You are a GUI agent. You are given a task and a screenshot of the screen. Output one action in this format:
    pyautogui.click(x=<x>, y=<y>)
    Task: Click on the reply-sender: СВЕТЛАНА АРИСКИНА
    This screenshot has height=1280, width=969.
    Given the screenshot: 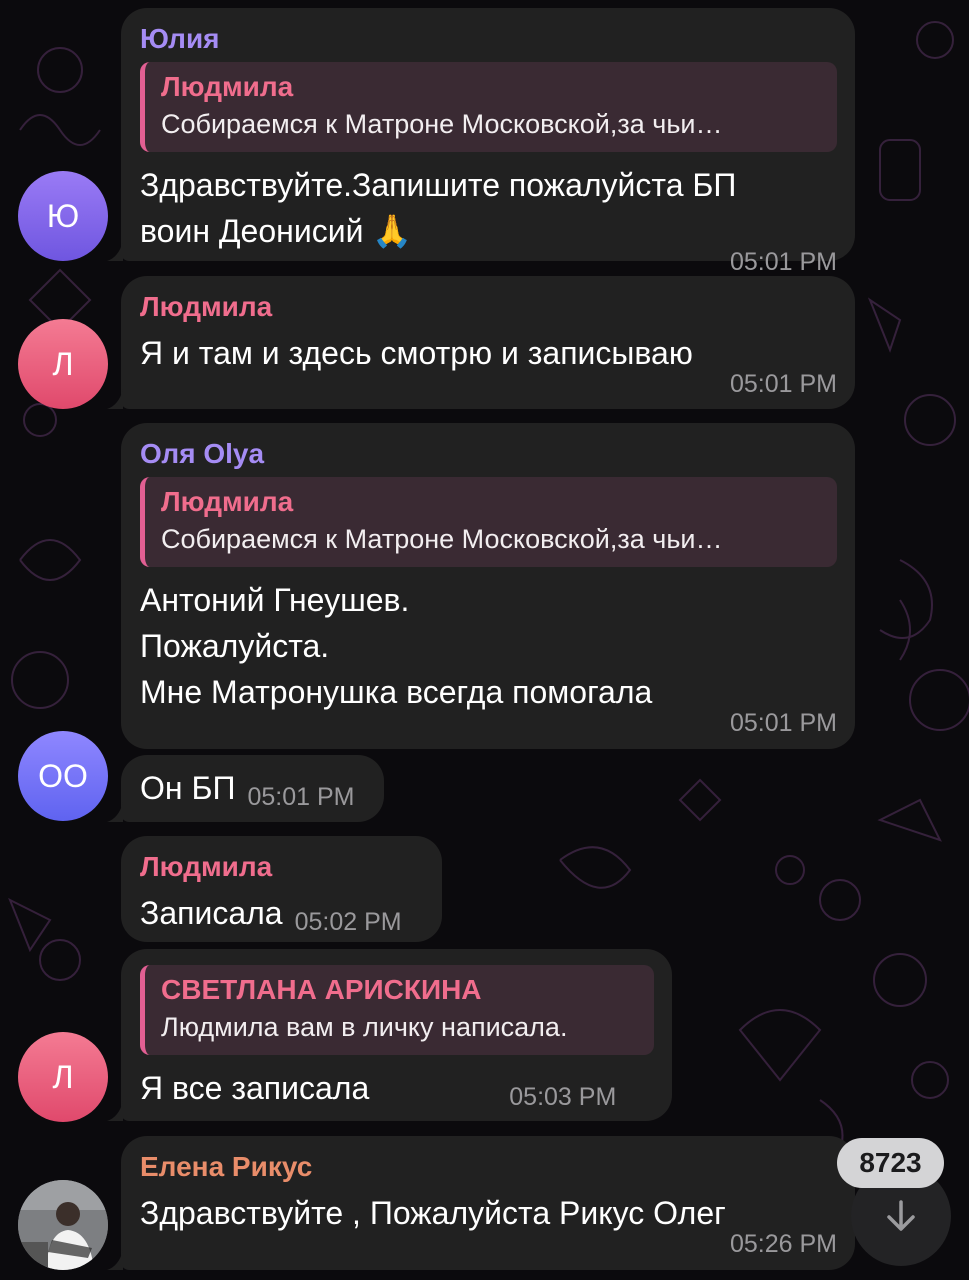 What is the action you would take?
    pyautogui.click(x=321, y=989)
    